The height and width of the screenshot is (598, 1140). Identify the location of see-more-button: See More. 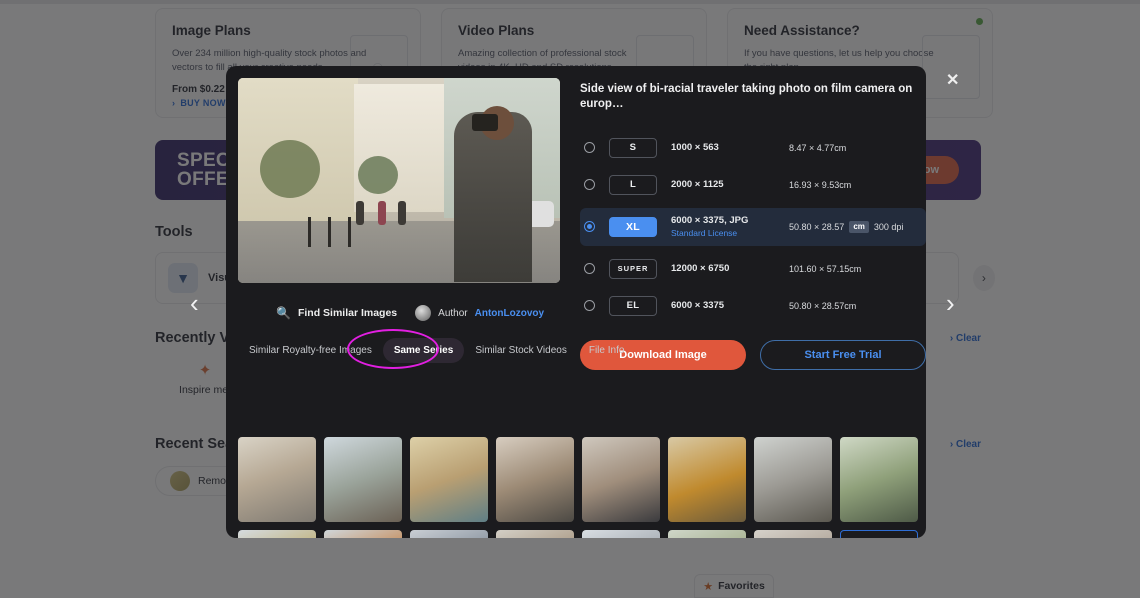
(879, 534).